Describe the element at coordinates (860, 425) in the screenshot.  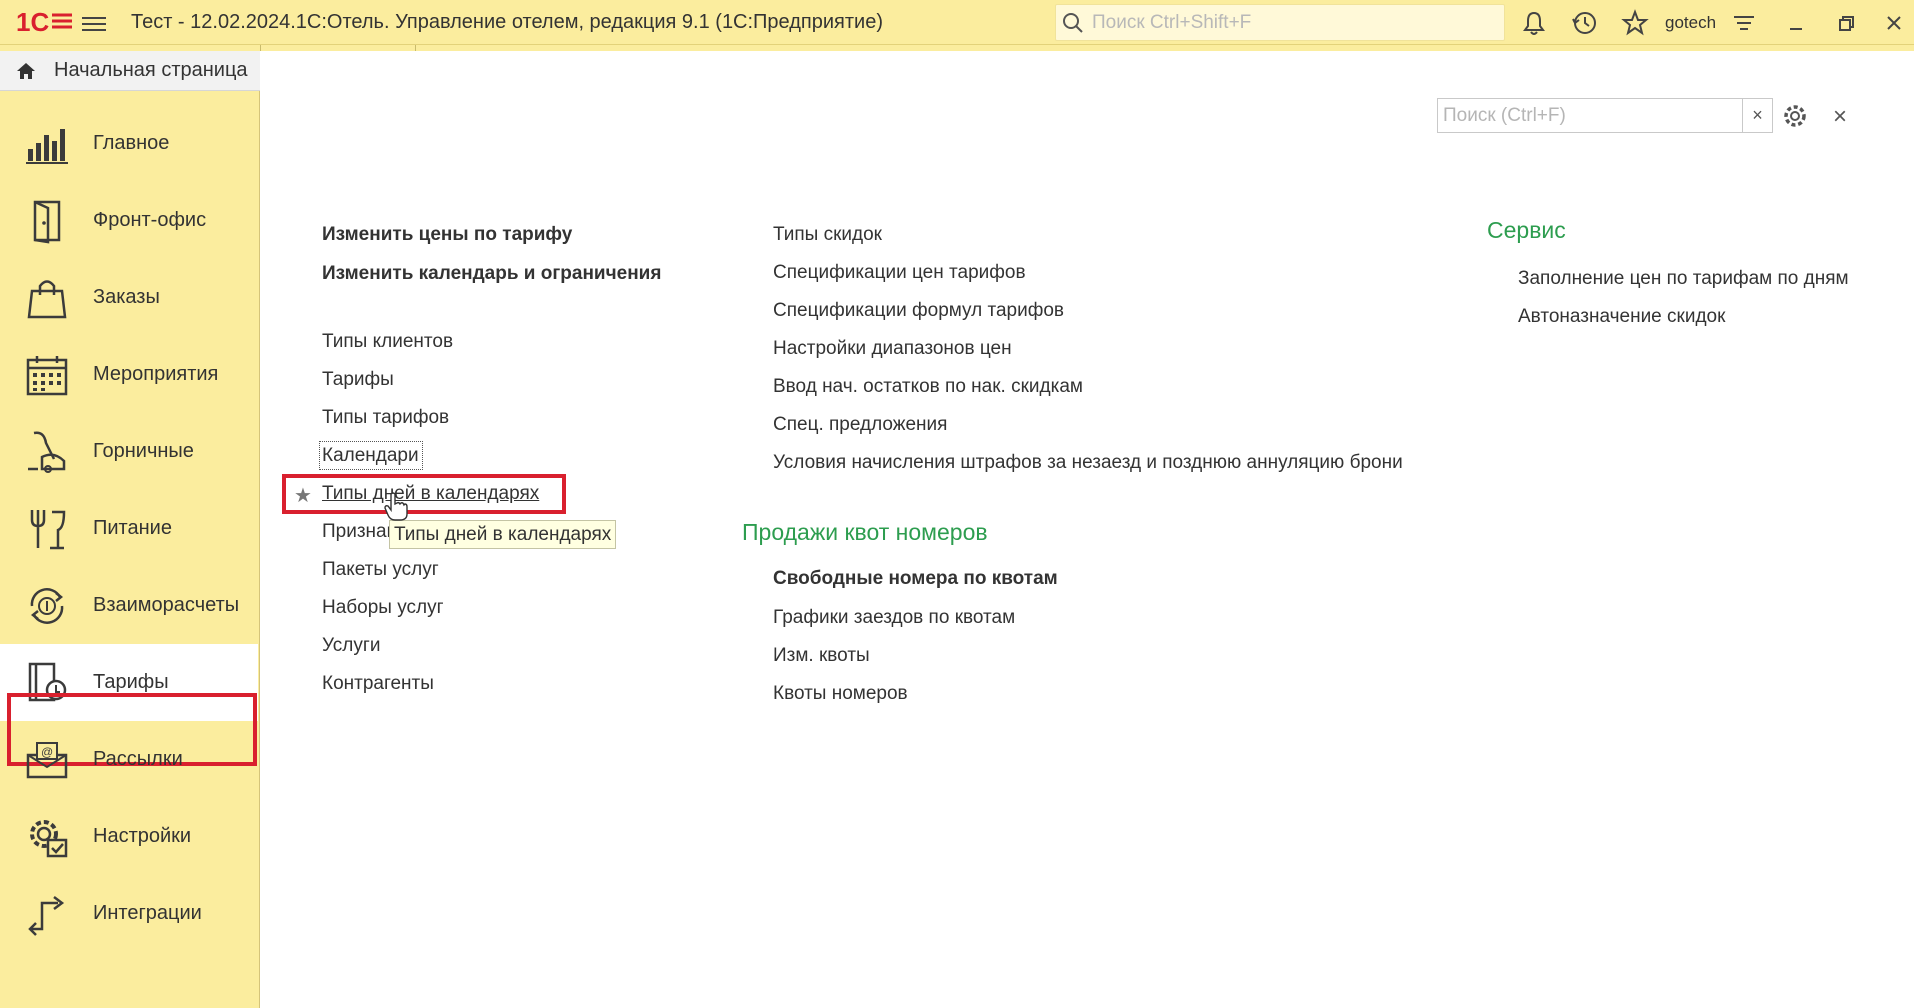
I see `cmd-special-offers: Спец. предложения` at that location.